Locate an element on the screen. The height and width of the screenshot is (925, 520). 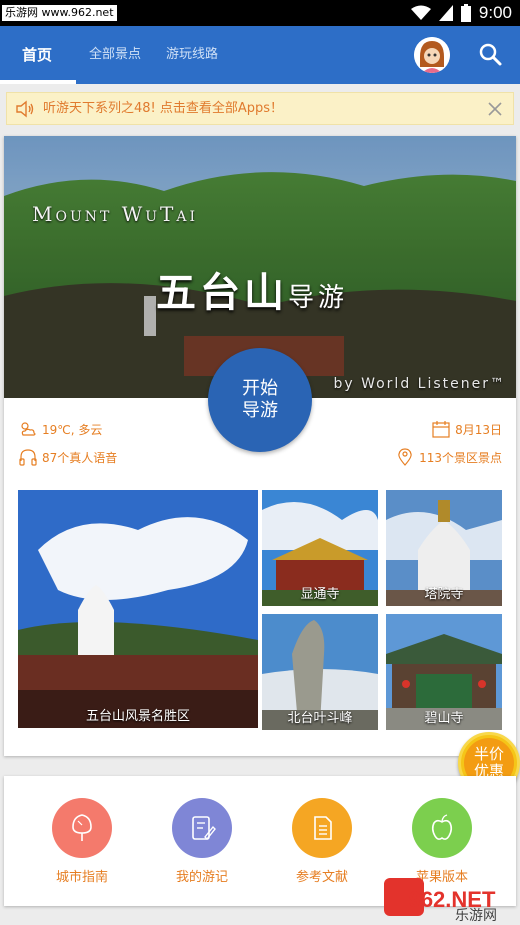
user-avatar-icon is located at coordinates (432, 55).